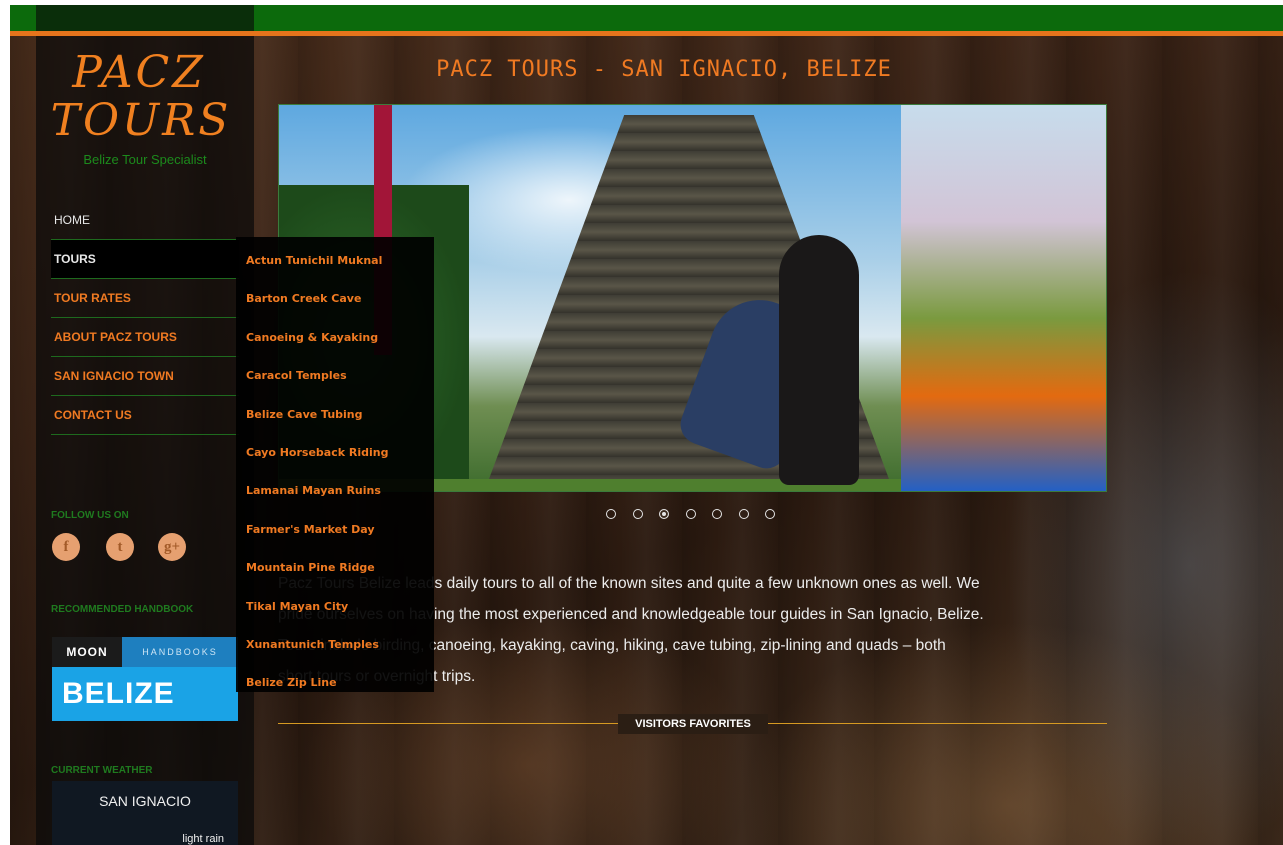 This screenshot has width=1283, height=845. Describe the element at coordinates (145, 159) in the screenshot. I see `logo-tagline: Belize Tour Specialist` at that location.